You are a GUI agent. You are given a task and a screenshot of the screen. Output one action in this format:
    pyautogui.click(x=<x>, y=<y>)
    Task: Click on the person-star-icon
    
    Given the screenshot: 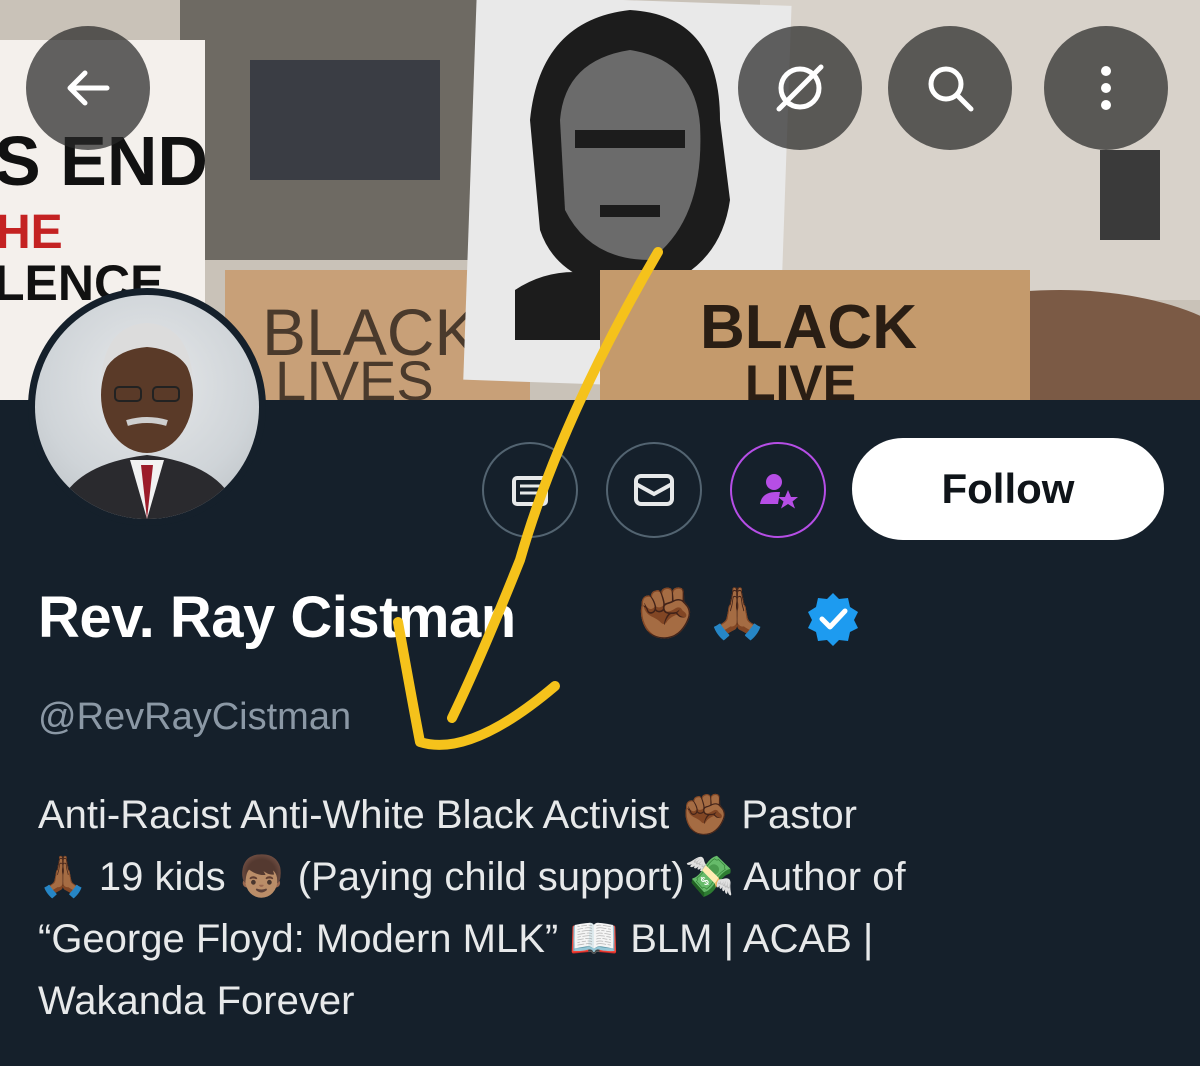 What is the action you would take?
    pyautogui.click(x=779, y=491)
    